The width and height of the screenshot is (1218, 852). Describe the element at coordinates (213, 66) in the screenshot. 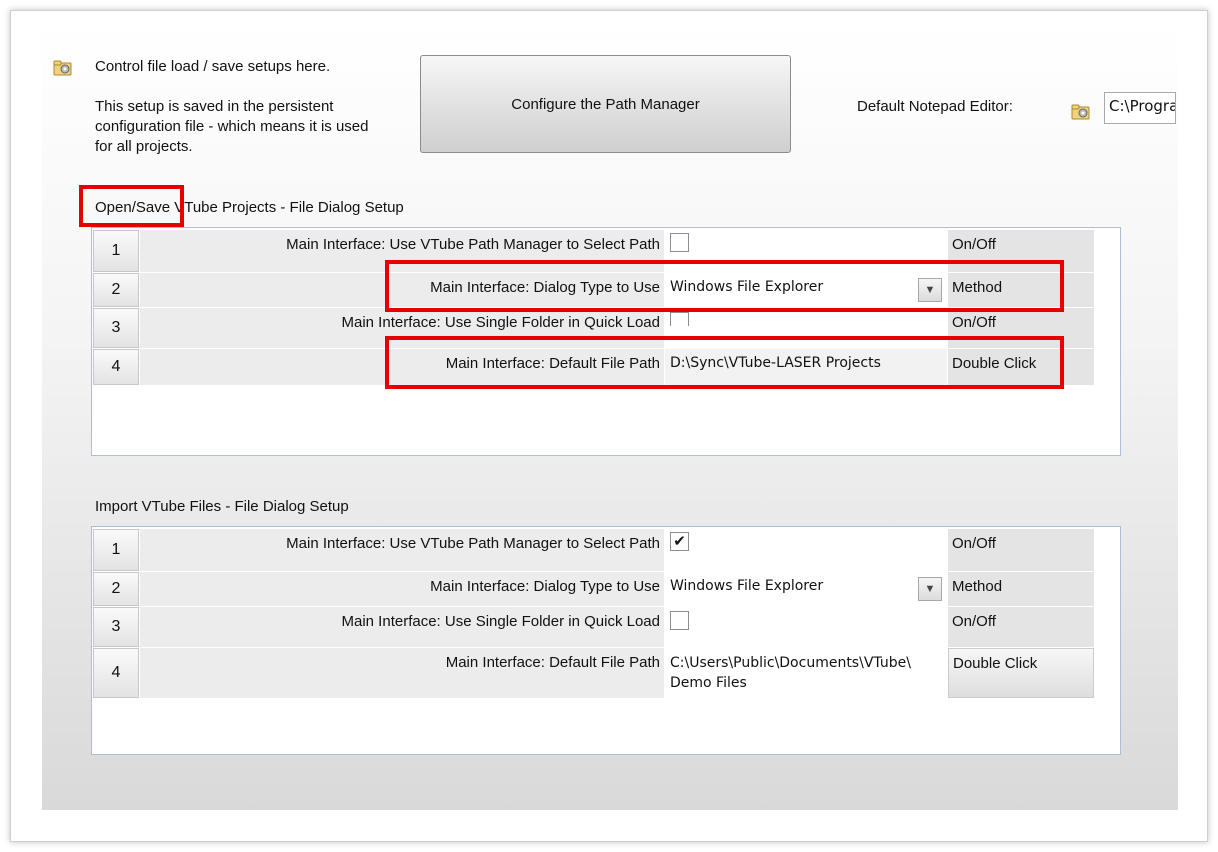

I see `intro-text: Control file load / save setups here.` at that location.